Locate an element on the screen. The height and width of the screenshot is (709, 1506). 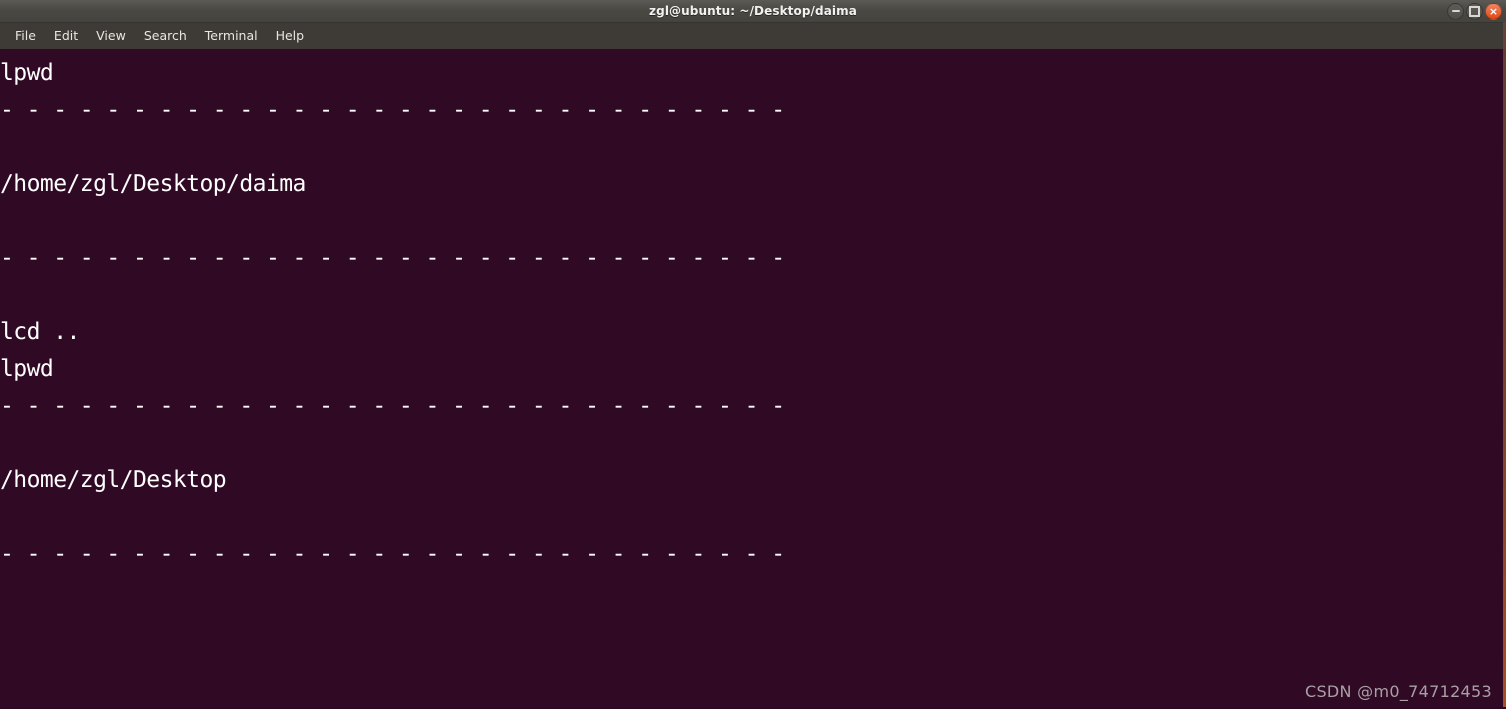
minimize-button is located at coordinates (1455, 11).